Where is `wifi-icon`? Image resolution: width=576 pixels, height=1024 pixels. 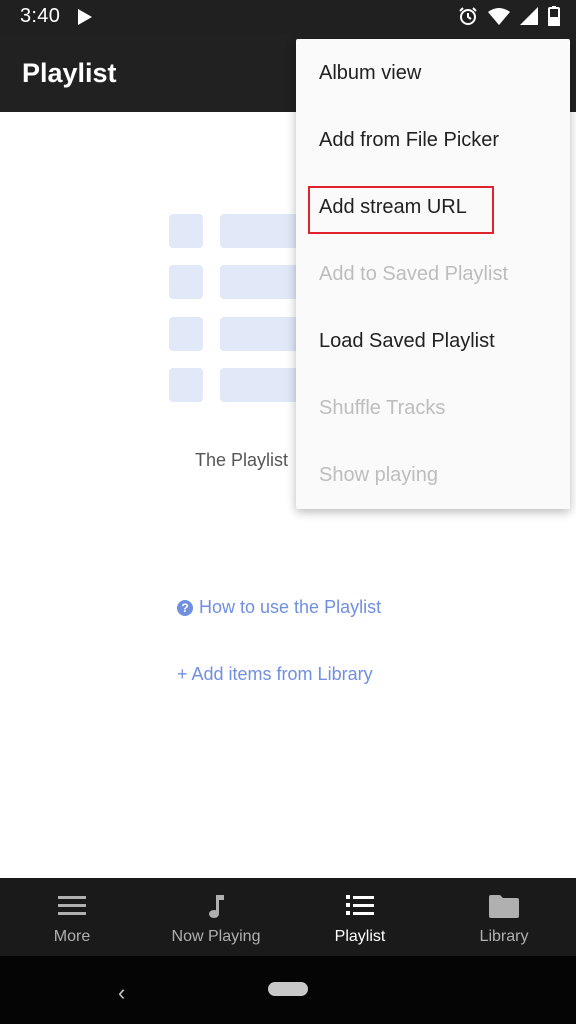
wifi-icon is located at coordinates (499, 16).